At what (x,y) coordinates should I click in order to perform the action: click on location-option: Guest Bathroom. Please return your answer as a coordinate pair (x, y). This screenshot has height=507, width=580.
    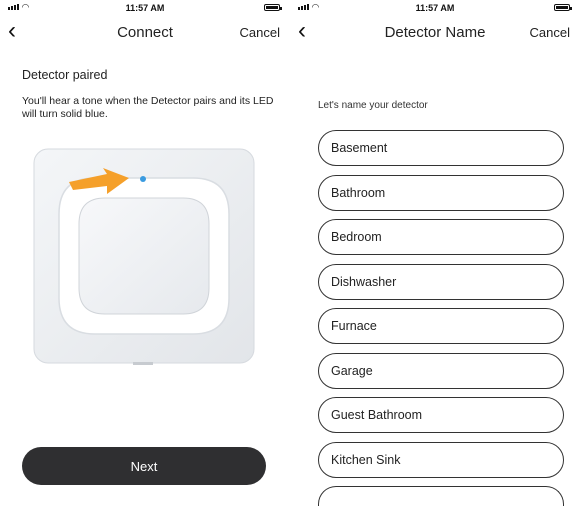
    Looking at the image, I should click on (441, 415).